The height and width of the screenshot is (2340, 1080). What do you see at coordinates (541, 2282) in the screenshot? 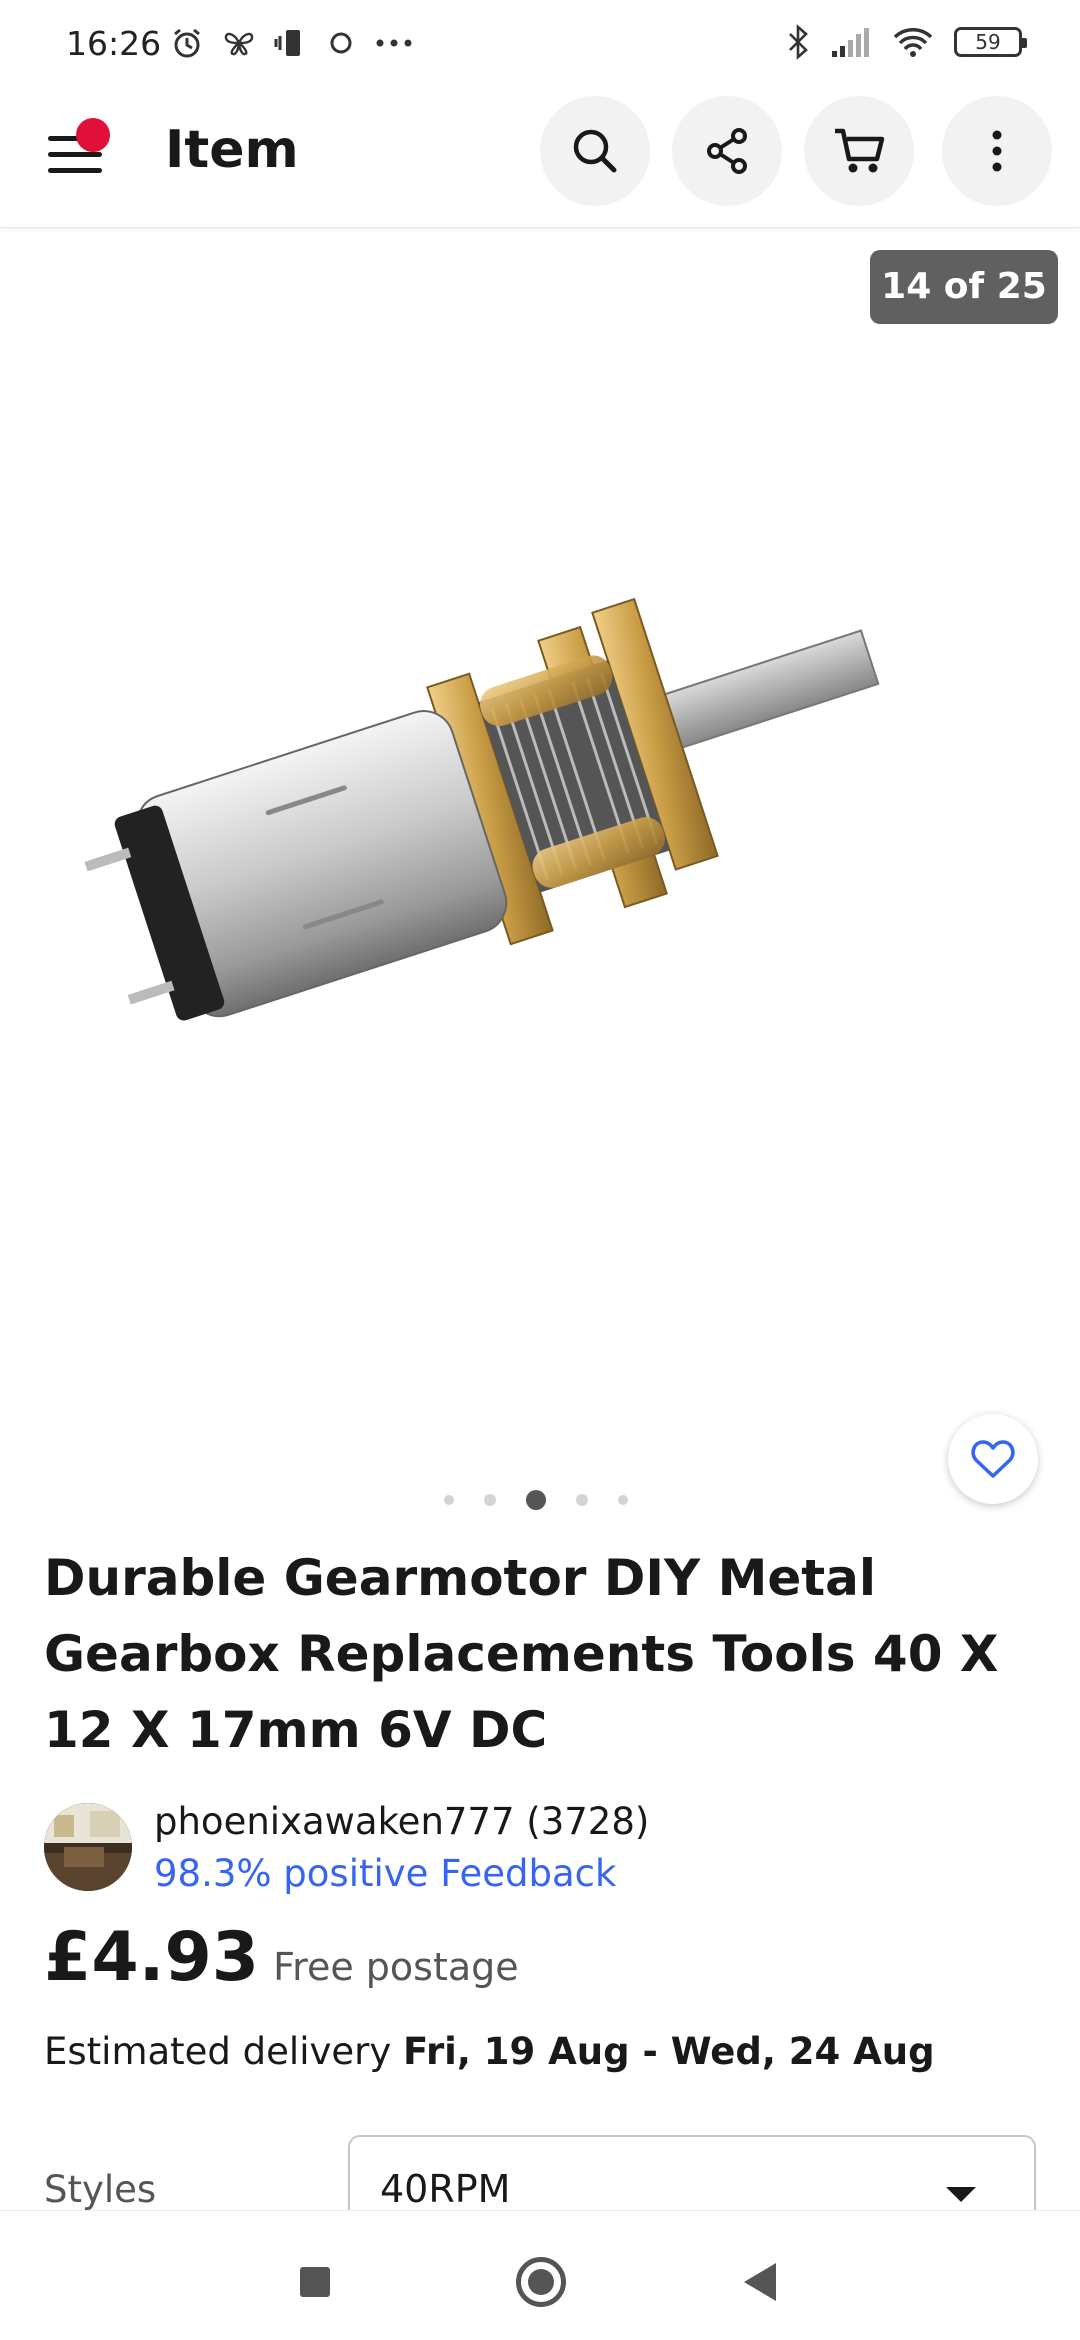
I see `home-button` at bounding box center [541, 2282].